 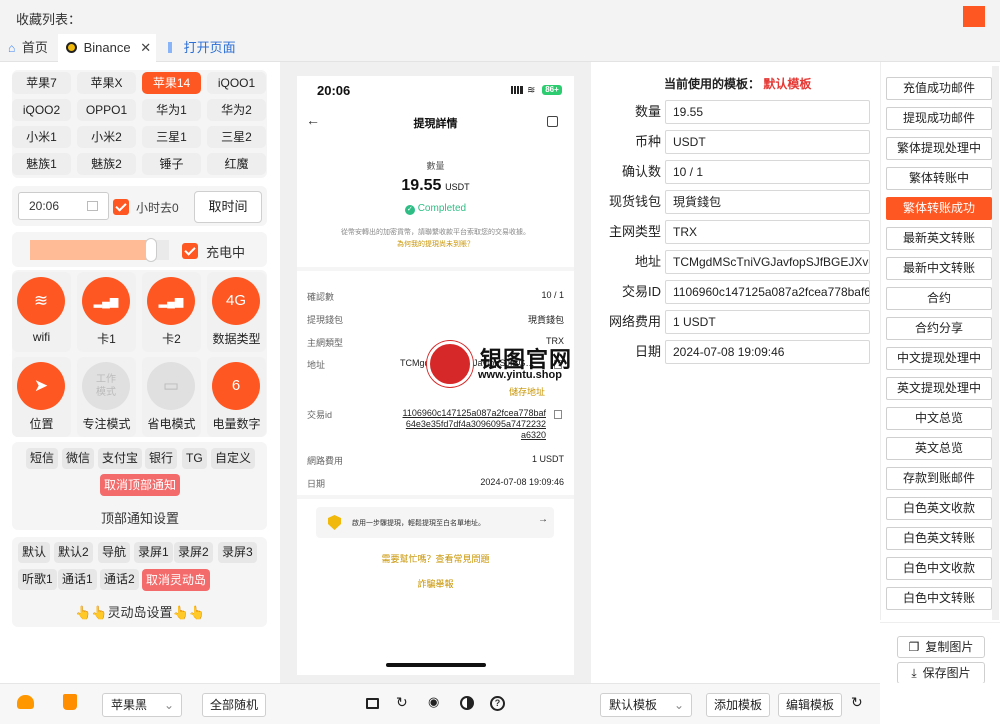 I want to click on time-input: 20:06, so click(x=63, y=206).